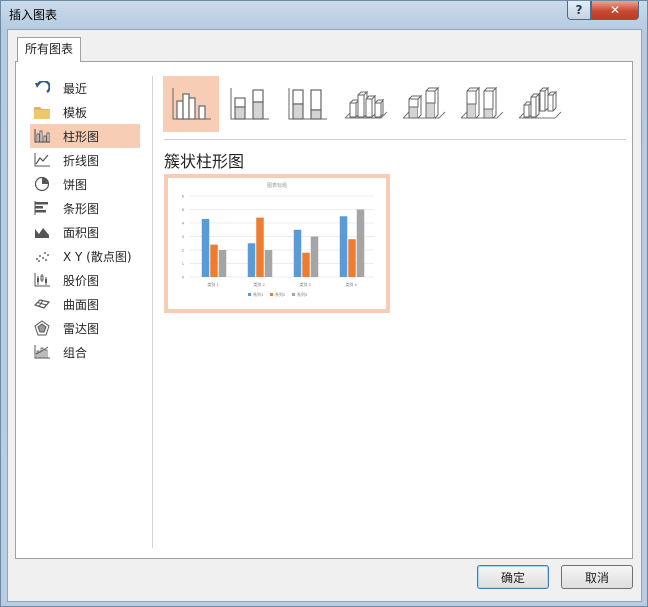  What do you see at coordinates (42, 136) in the screenshot?
I see `column-chart-icon` at bounding box center [42, 136].